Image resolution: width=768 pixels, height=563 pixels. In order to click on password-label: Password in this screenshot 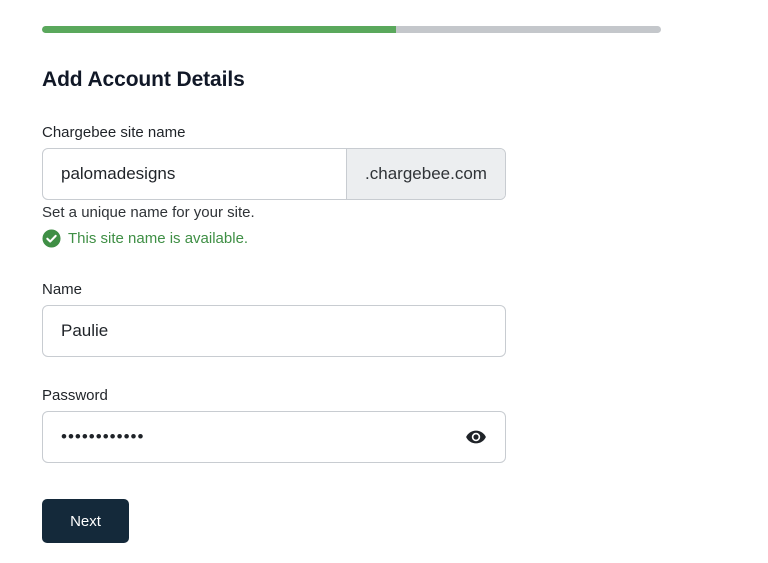, I will do `click(75, 395)`.